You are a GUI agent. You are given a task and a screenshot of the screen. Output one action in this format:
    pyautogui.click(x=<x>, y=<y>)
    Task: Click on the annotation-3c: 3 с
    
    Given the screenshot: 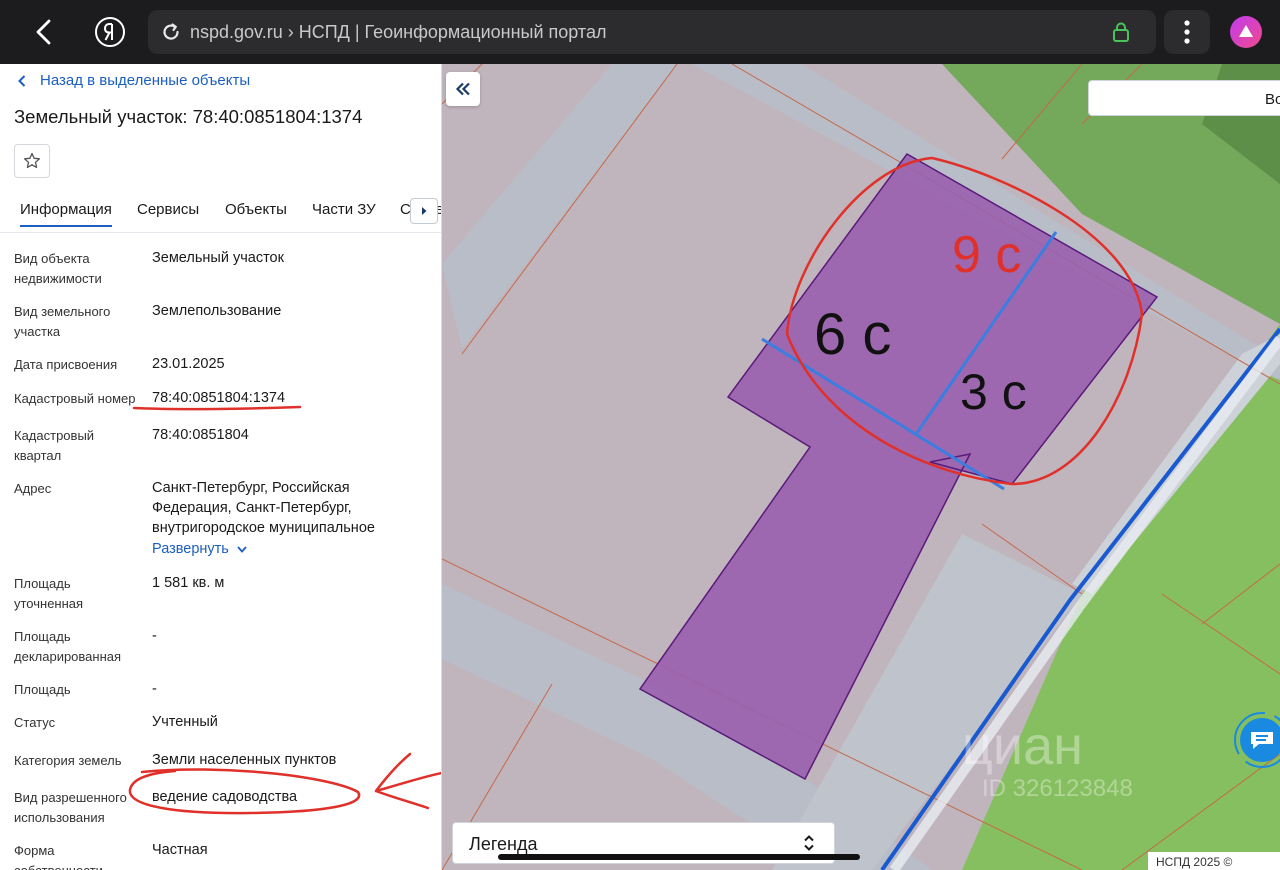 What is the action you would take?
    pyautogui.click(x=993, y=392)
    